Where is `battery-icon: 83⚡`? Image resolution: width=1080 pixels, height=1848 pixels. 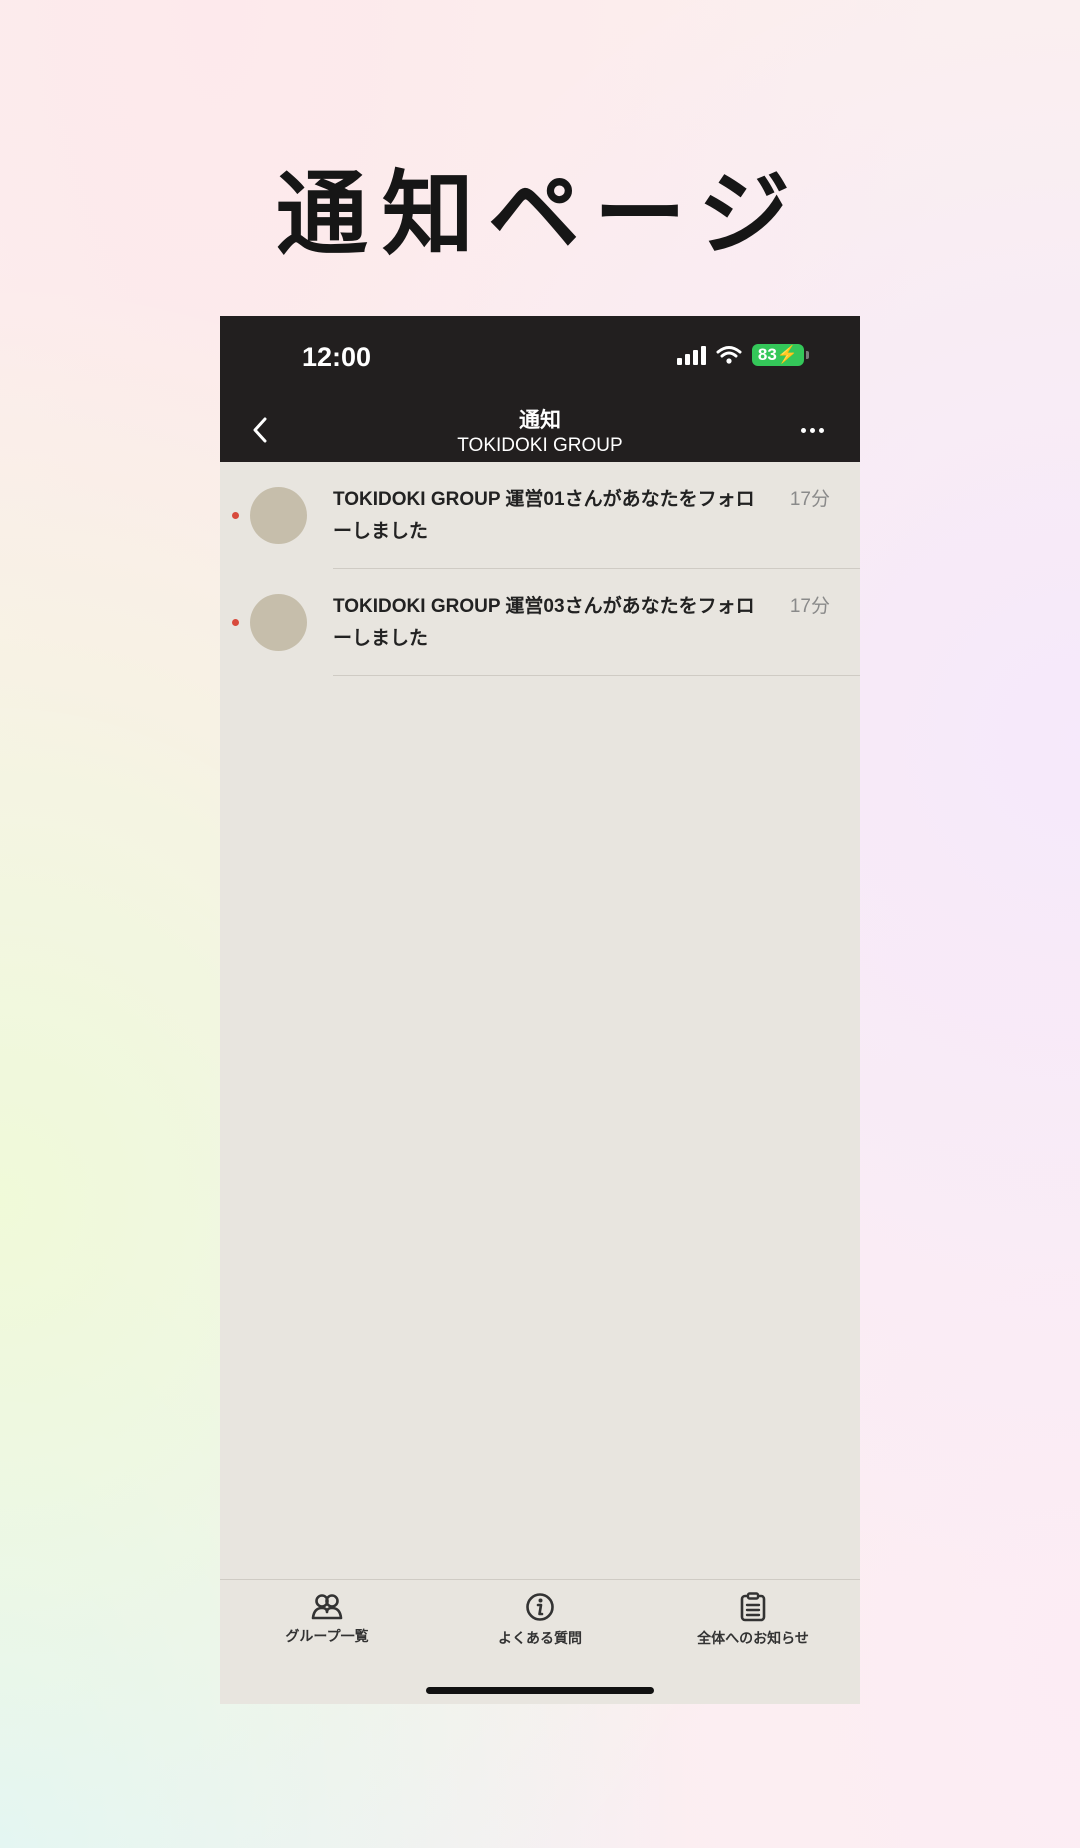
battery-icon: 83⚡ is located at coordinates (780, 355).